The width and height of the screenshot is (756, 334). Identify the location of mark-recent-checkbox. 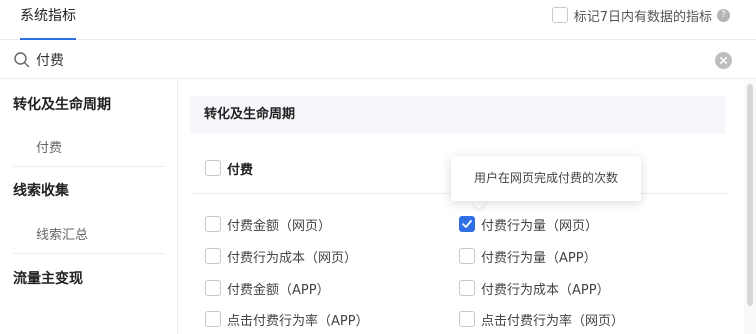
(559, 15).